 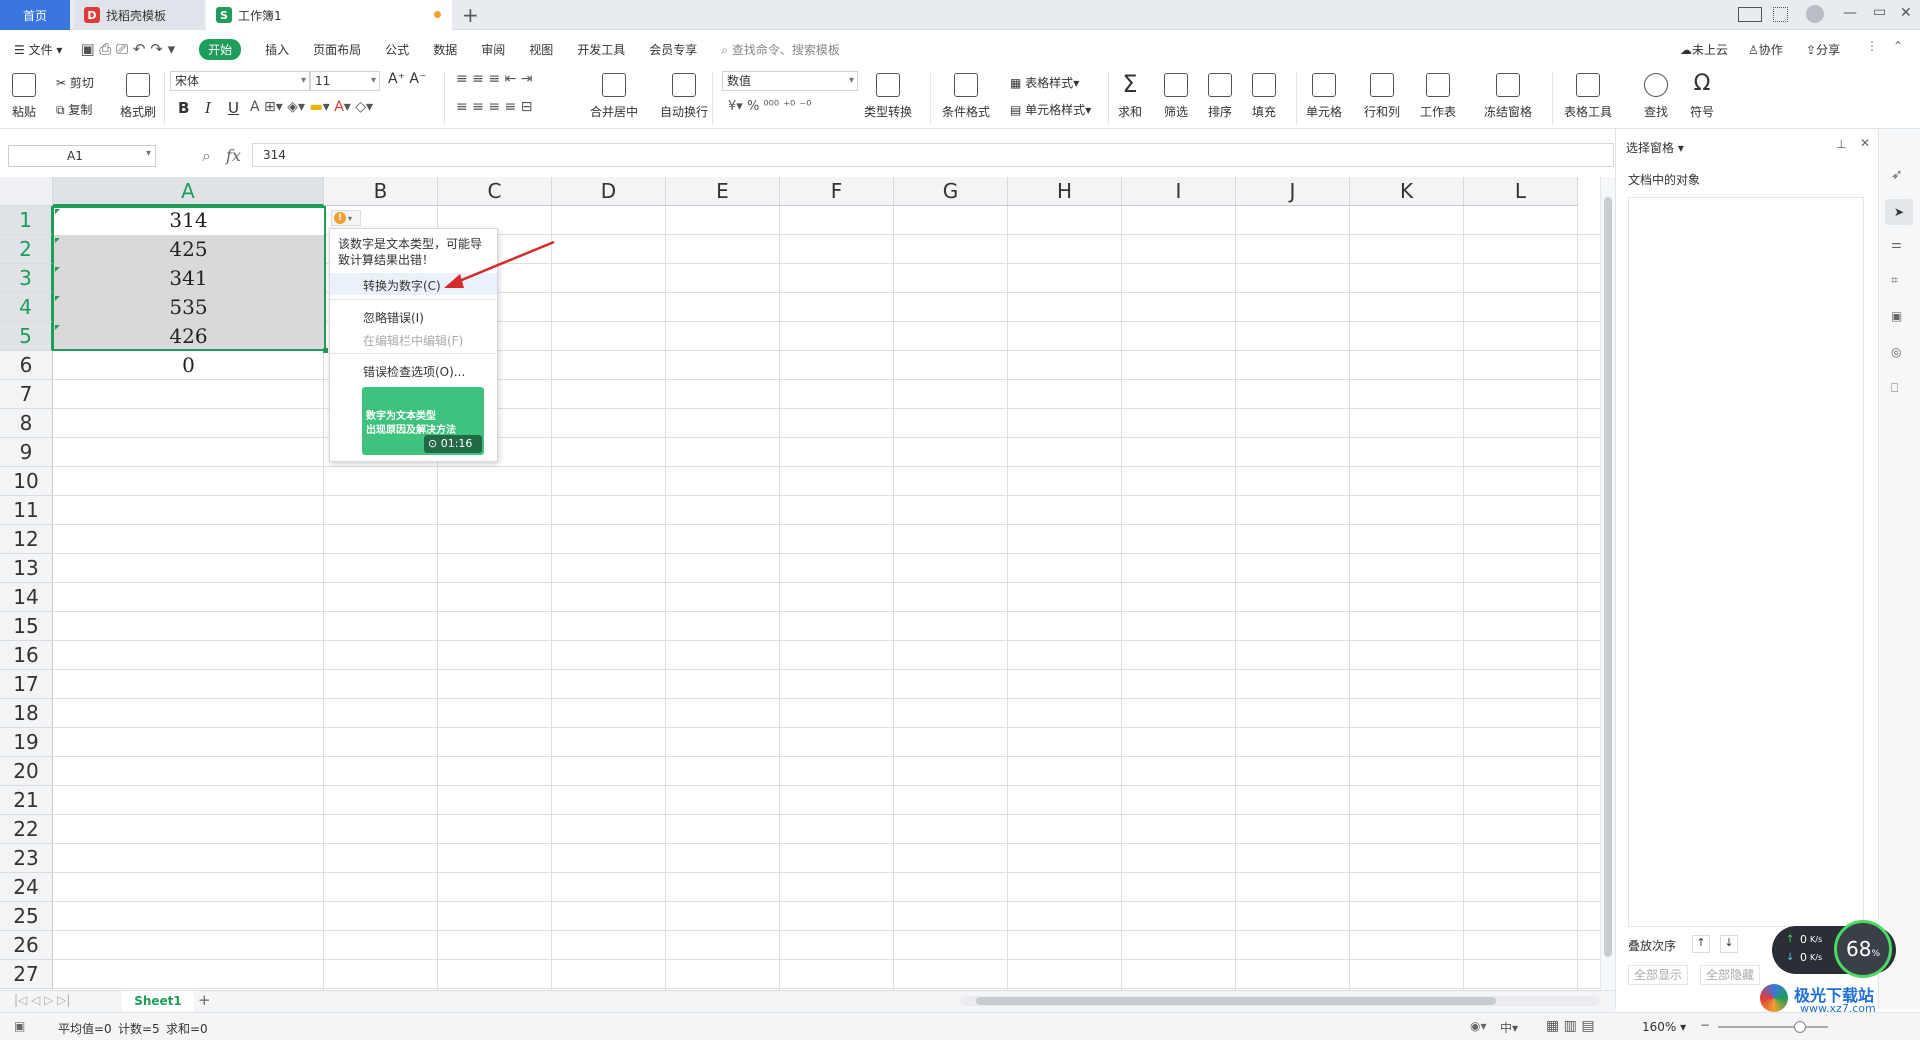 What do you see at coordinates (470, 15) in the screenshot?
I see `new-tab-button: +` at bounding box center [470, 15].